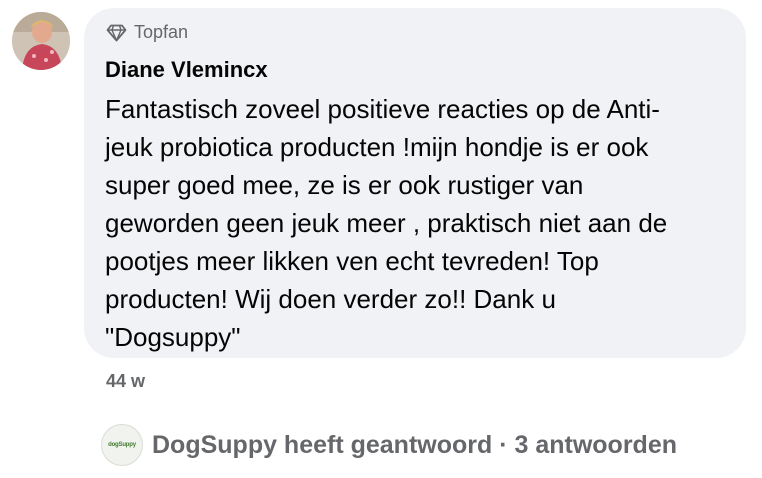  I want to click on comment-timestamp: 44 w, so click(125, 381).